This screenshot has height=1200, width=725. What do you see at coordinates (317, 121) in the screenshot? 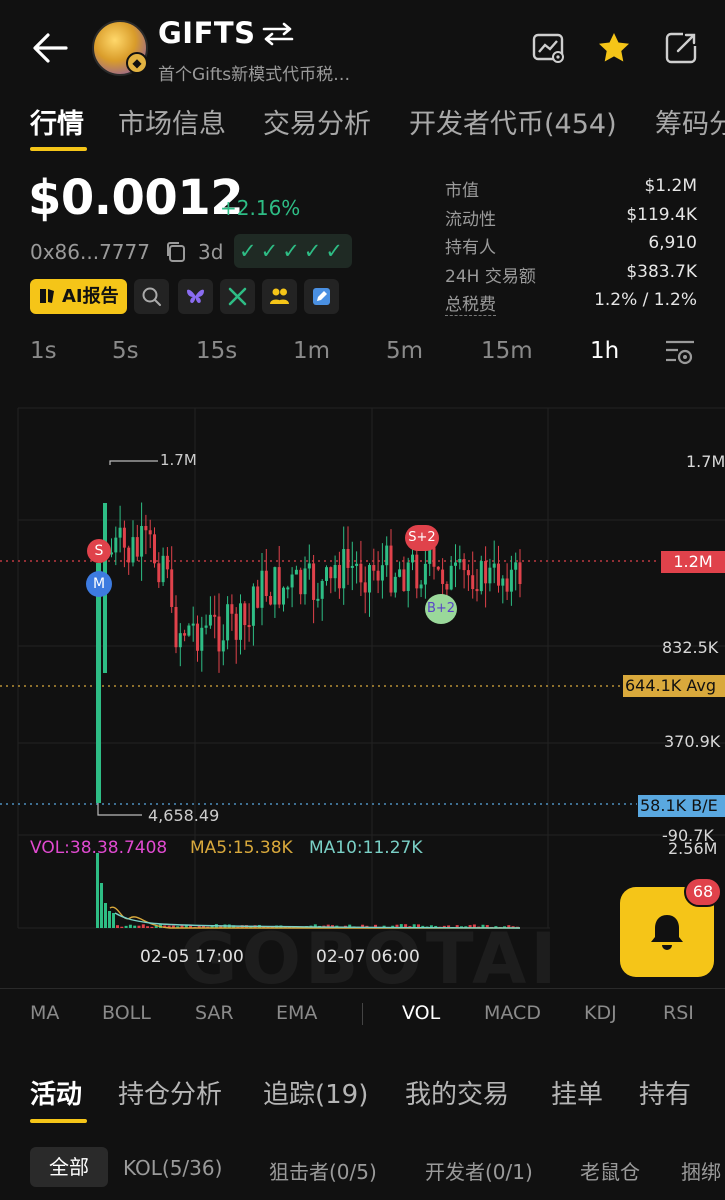
I see `tab-trade-analysis: 交易分析` at bounding box center [317, 121].